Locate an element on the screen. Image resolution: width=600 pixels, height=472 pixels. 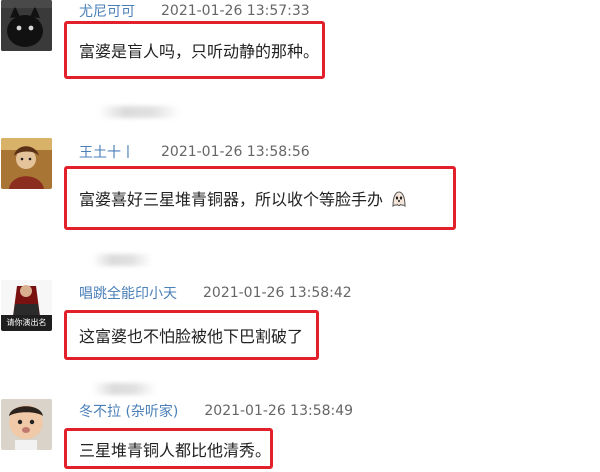
highlighted-comment-box: 这富婆也不怕脸被他下巴割破了 is located at coordinates (191, 335).